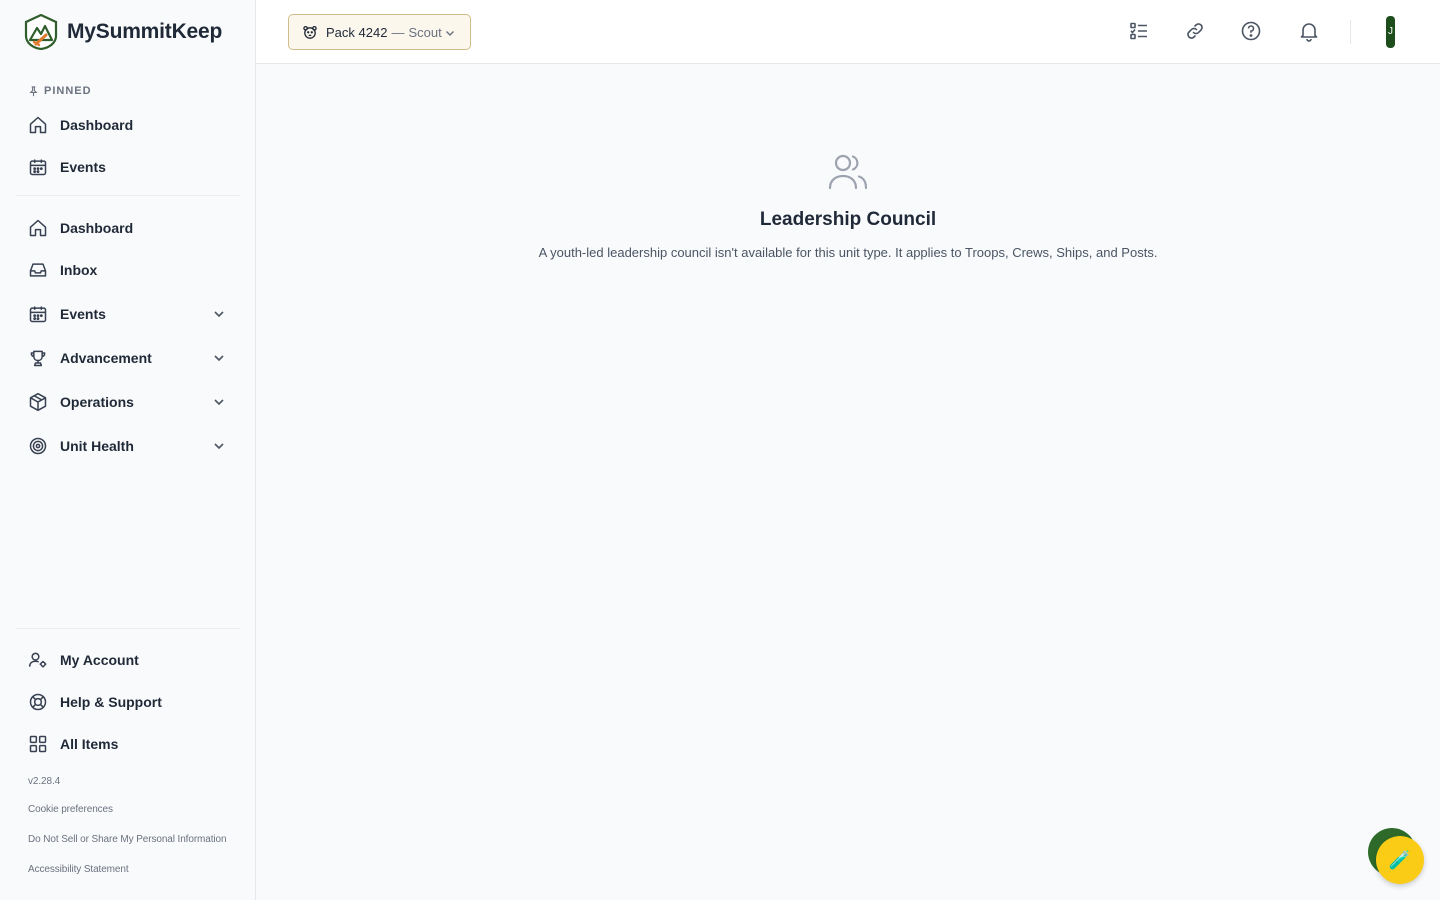  What do you see at coordinates (1390, 32) in the screenshot?
I see `avatar: J` at bounding box center [1390, 32].